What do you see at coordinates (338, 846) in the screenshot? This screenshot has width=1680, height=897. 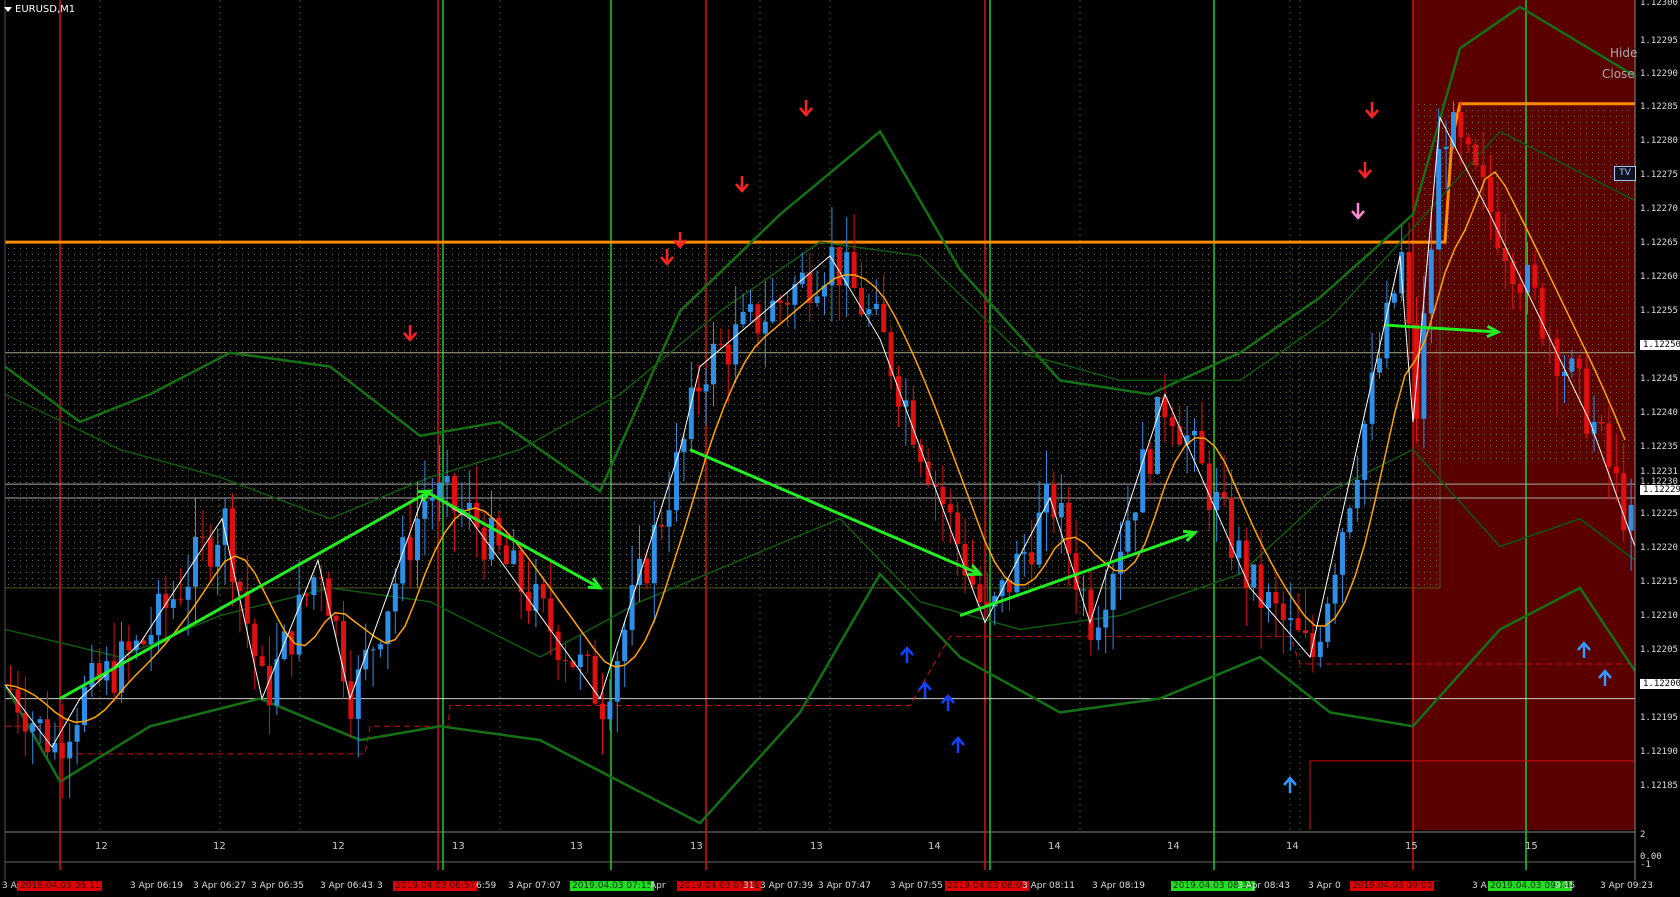 I see `day-label: 12` at bounding box center [338, 846].